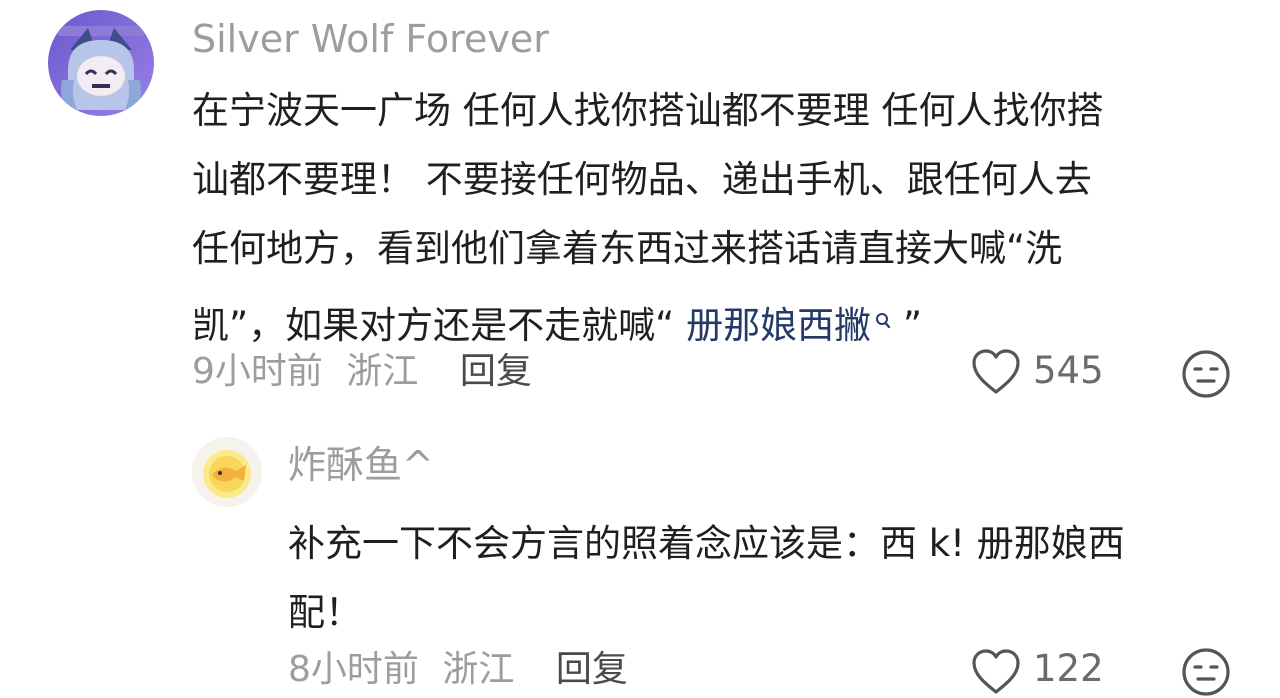 The image size is (1280, 698). I want to click on comment-meta: 9小时前 浙江 回复, so click(362, 372).